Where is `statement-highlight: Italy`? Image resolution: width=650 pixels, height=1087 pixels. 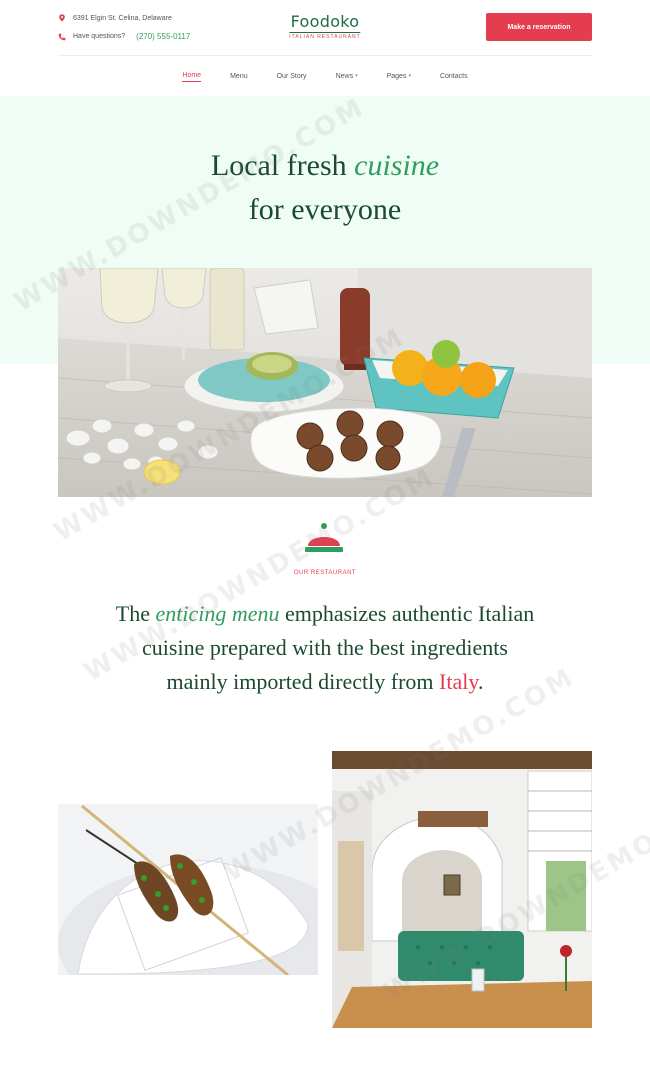 statement-highlight: Italy is located at coordinates (458, 681).